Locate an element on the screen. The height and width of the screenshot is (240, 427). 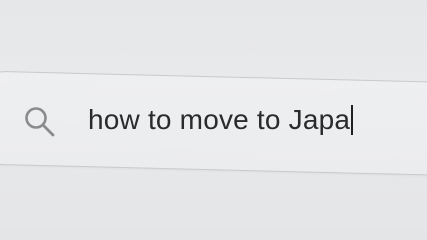
search-input-value: how to move to Japa is located at coordinates (219, 119).